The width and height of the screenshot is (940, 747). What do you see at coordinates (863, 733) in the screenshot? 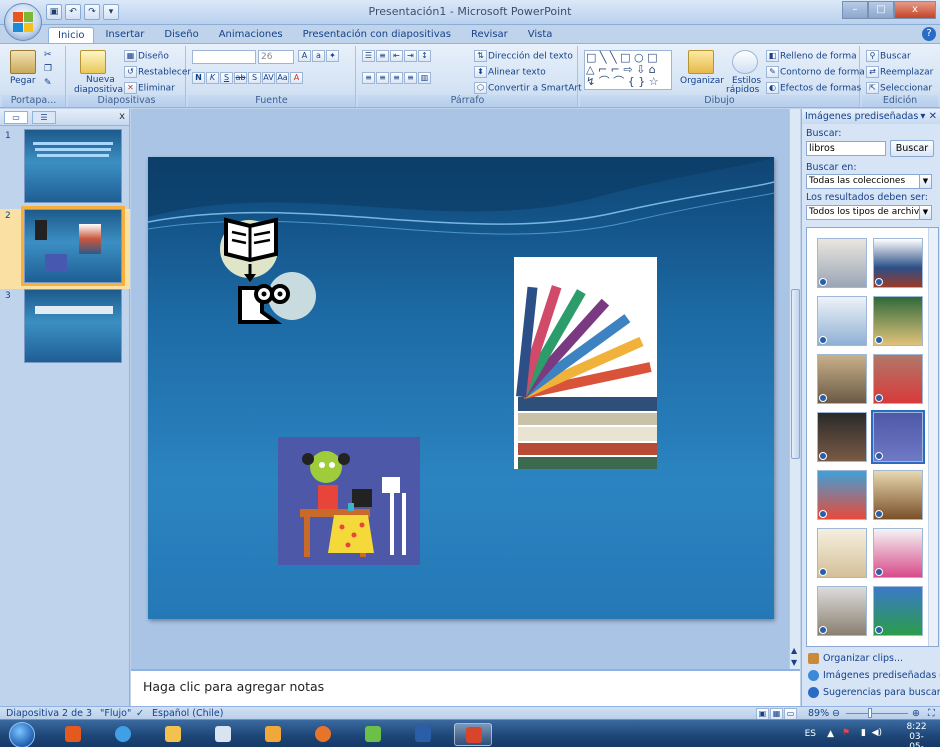
I see `network-icon: ▮` at bounding box center [863, 733].